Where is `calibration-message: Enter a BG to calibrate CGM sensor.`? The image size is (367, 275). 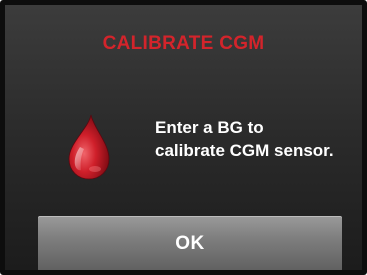
calibration-message: Enter a BG to calibrate CGM sensor. is located at coordinates (244, 139).